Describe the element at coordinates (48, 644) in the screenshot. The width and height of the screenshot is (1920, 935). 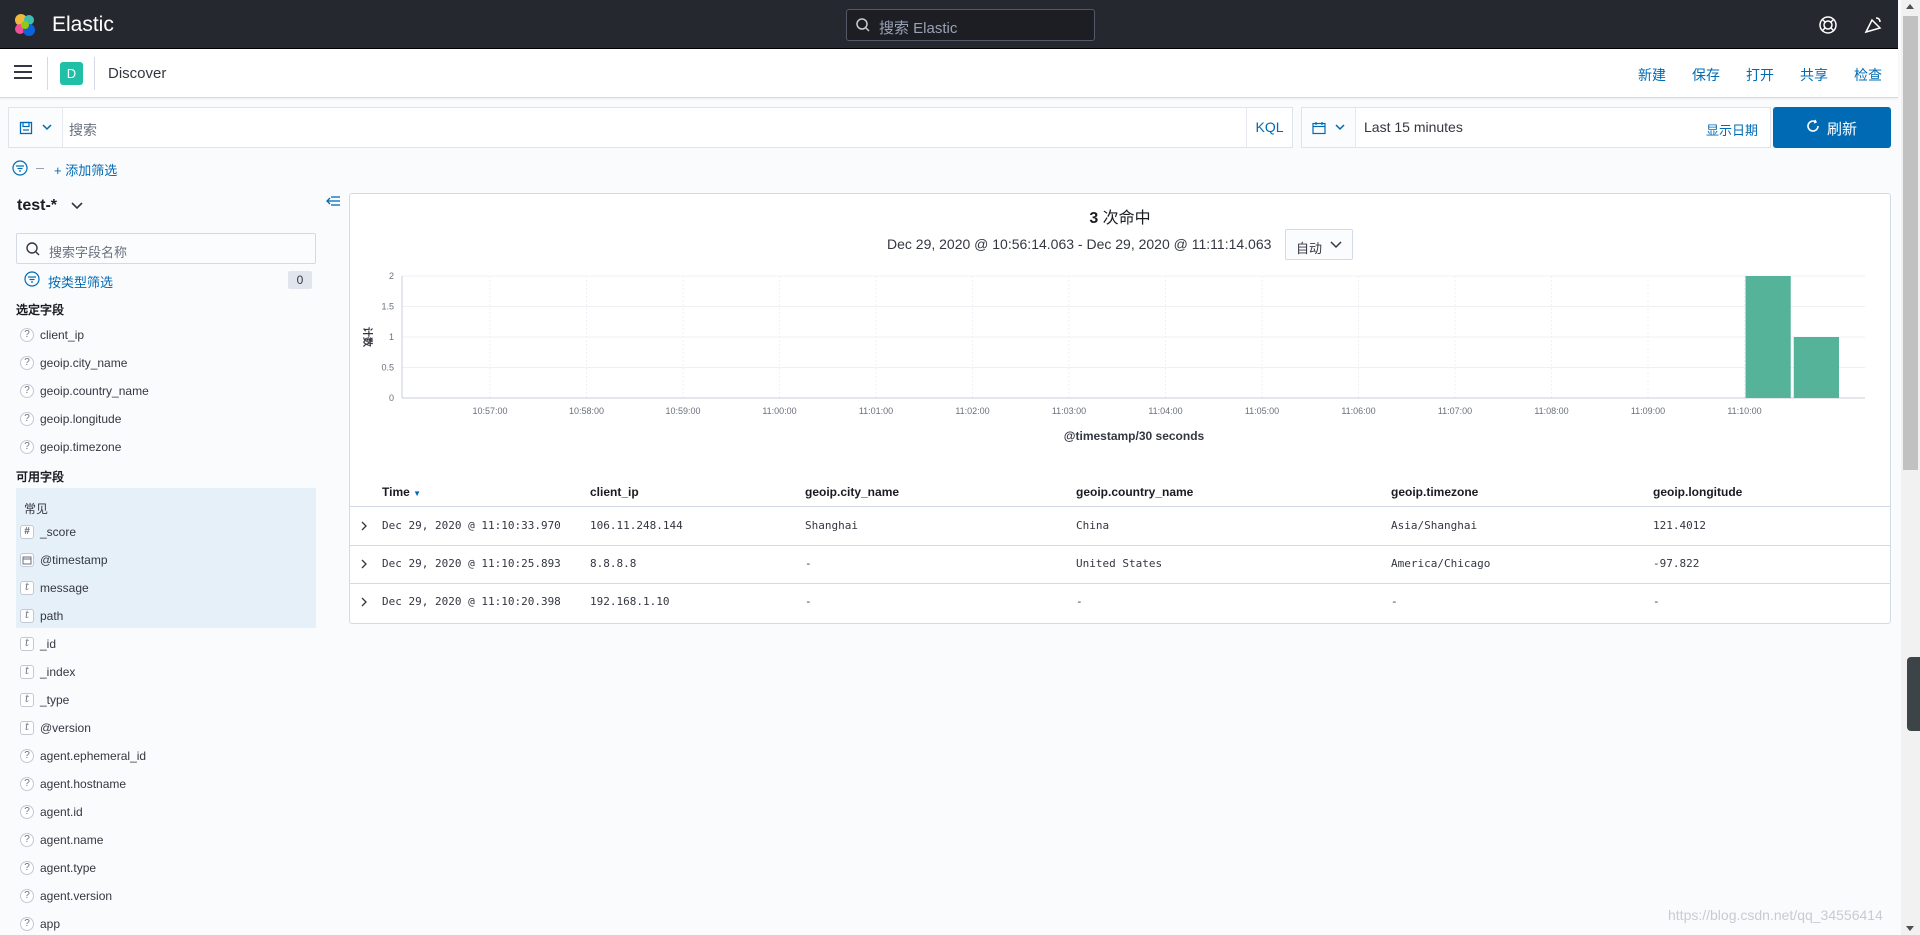
I see `field-name: _id` at that location.